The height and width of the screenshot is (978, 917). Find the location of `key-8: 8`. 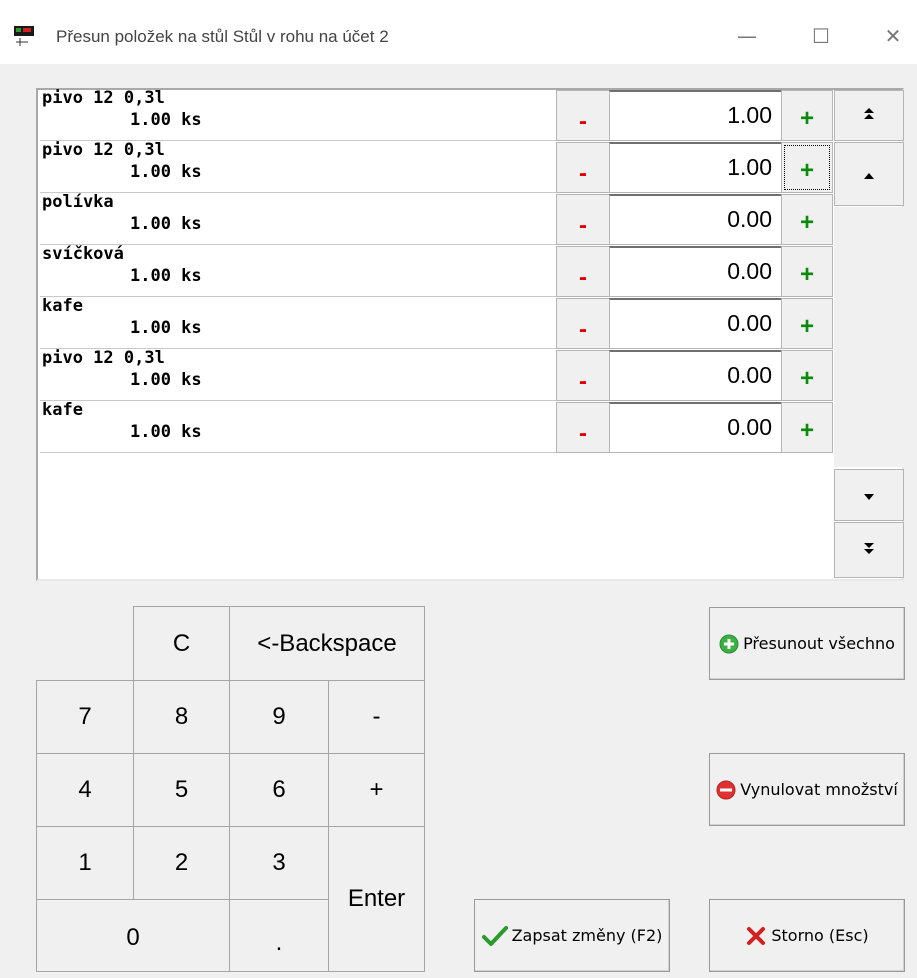

key-8: 8 is located at coordinates (181, 717).